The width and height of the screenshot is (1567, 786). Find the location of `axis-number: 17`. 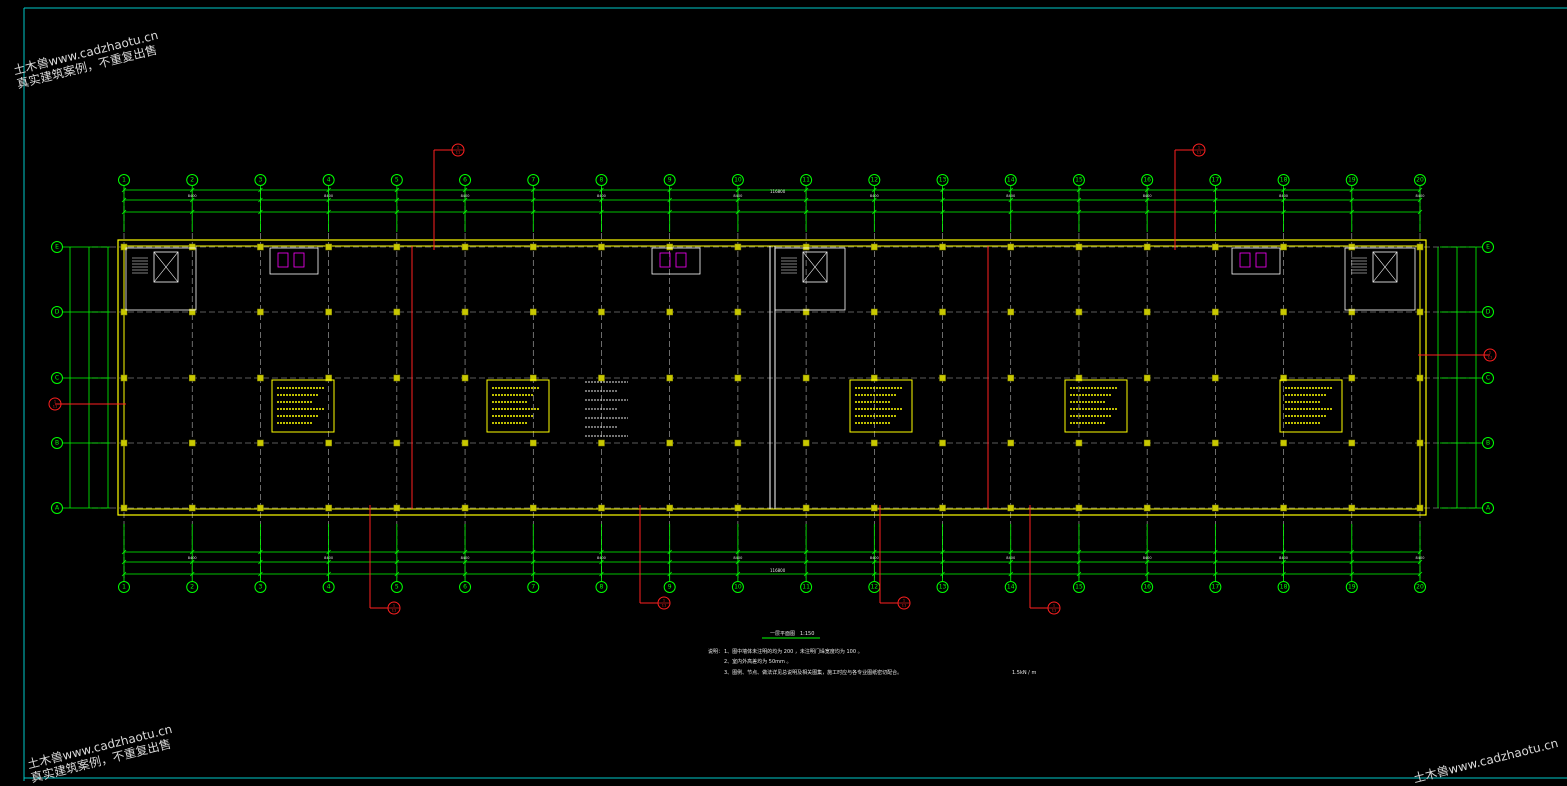

axis-number: 17 is located at coordinates (1216, 587).